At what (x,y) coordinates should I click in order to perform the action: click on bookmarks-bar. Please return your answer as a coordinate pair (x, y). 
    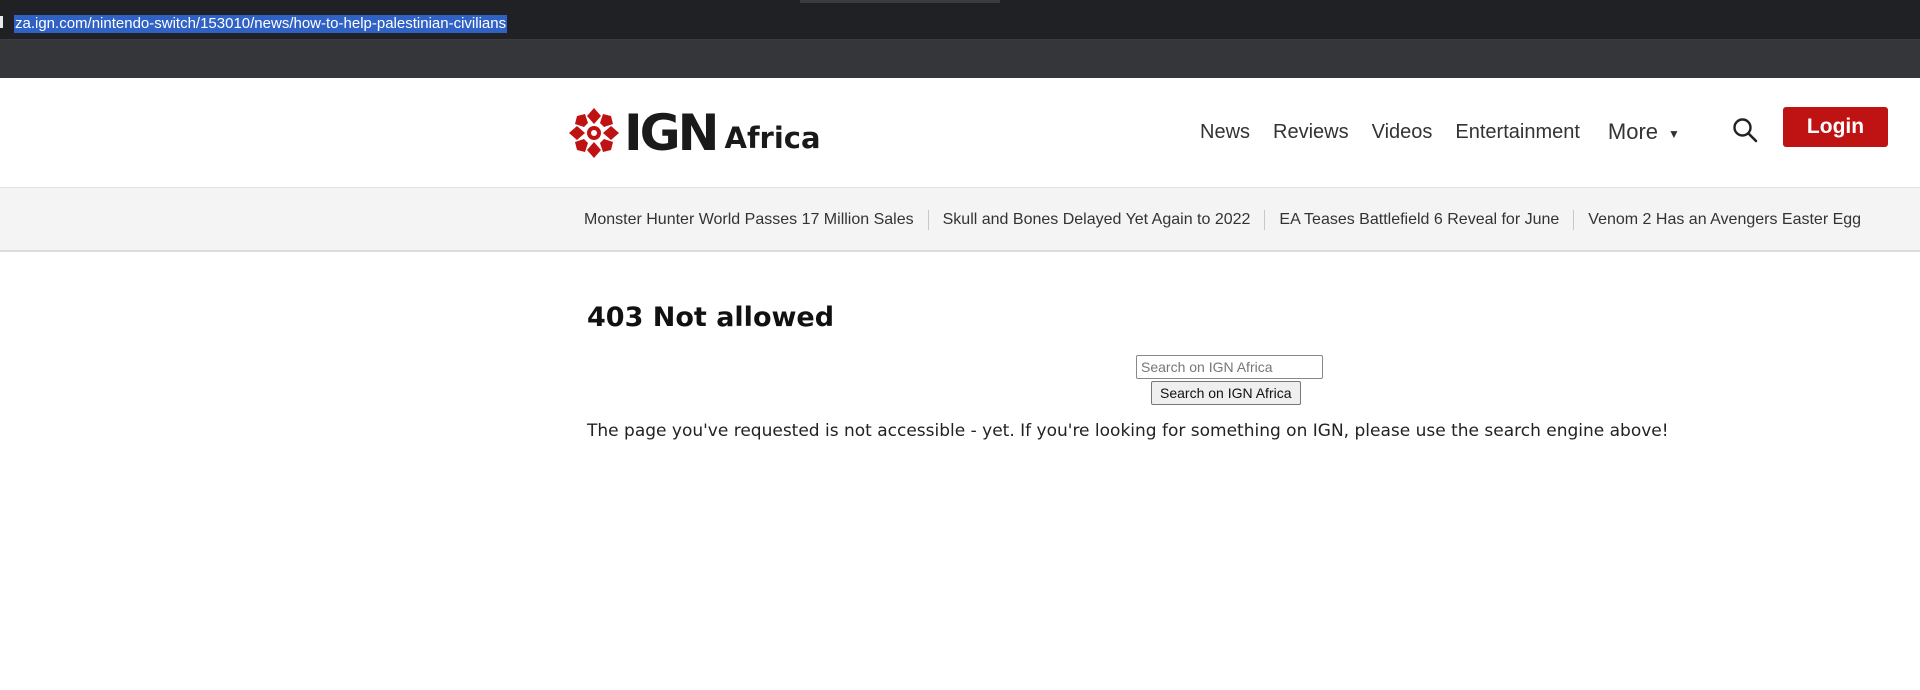
    Looking at the image, I should click on (960, 59).